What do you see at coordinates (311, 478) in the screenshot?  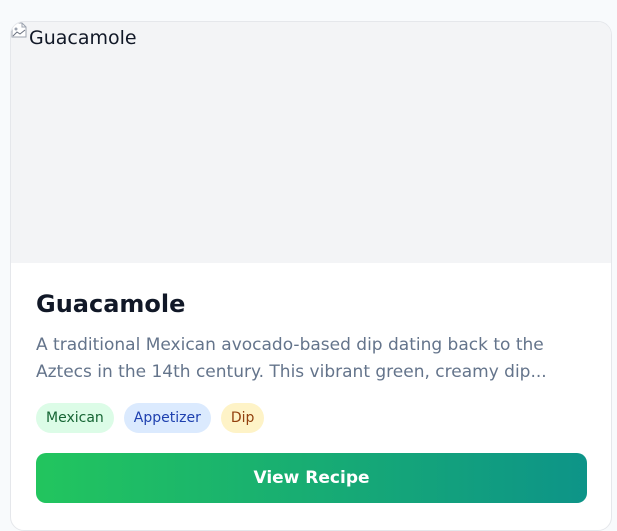 I see `view-recipe-button: View Recipe` at bounding box center [311, 478].